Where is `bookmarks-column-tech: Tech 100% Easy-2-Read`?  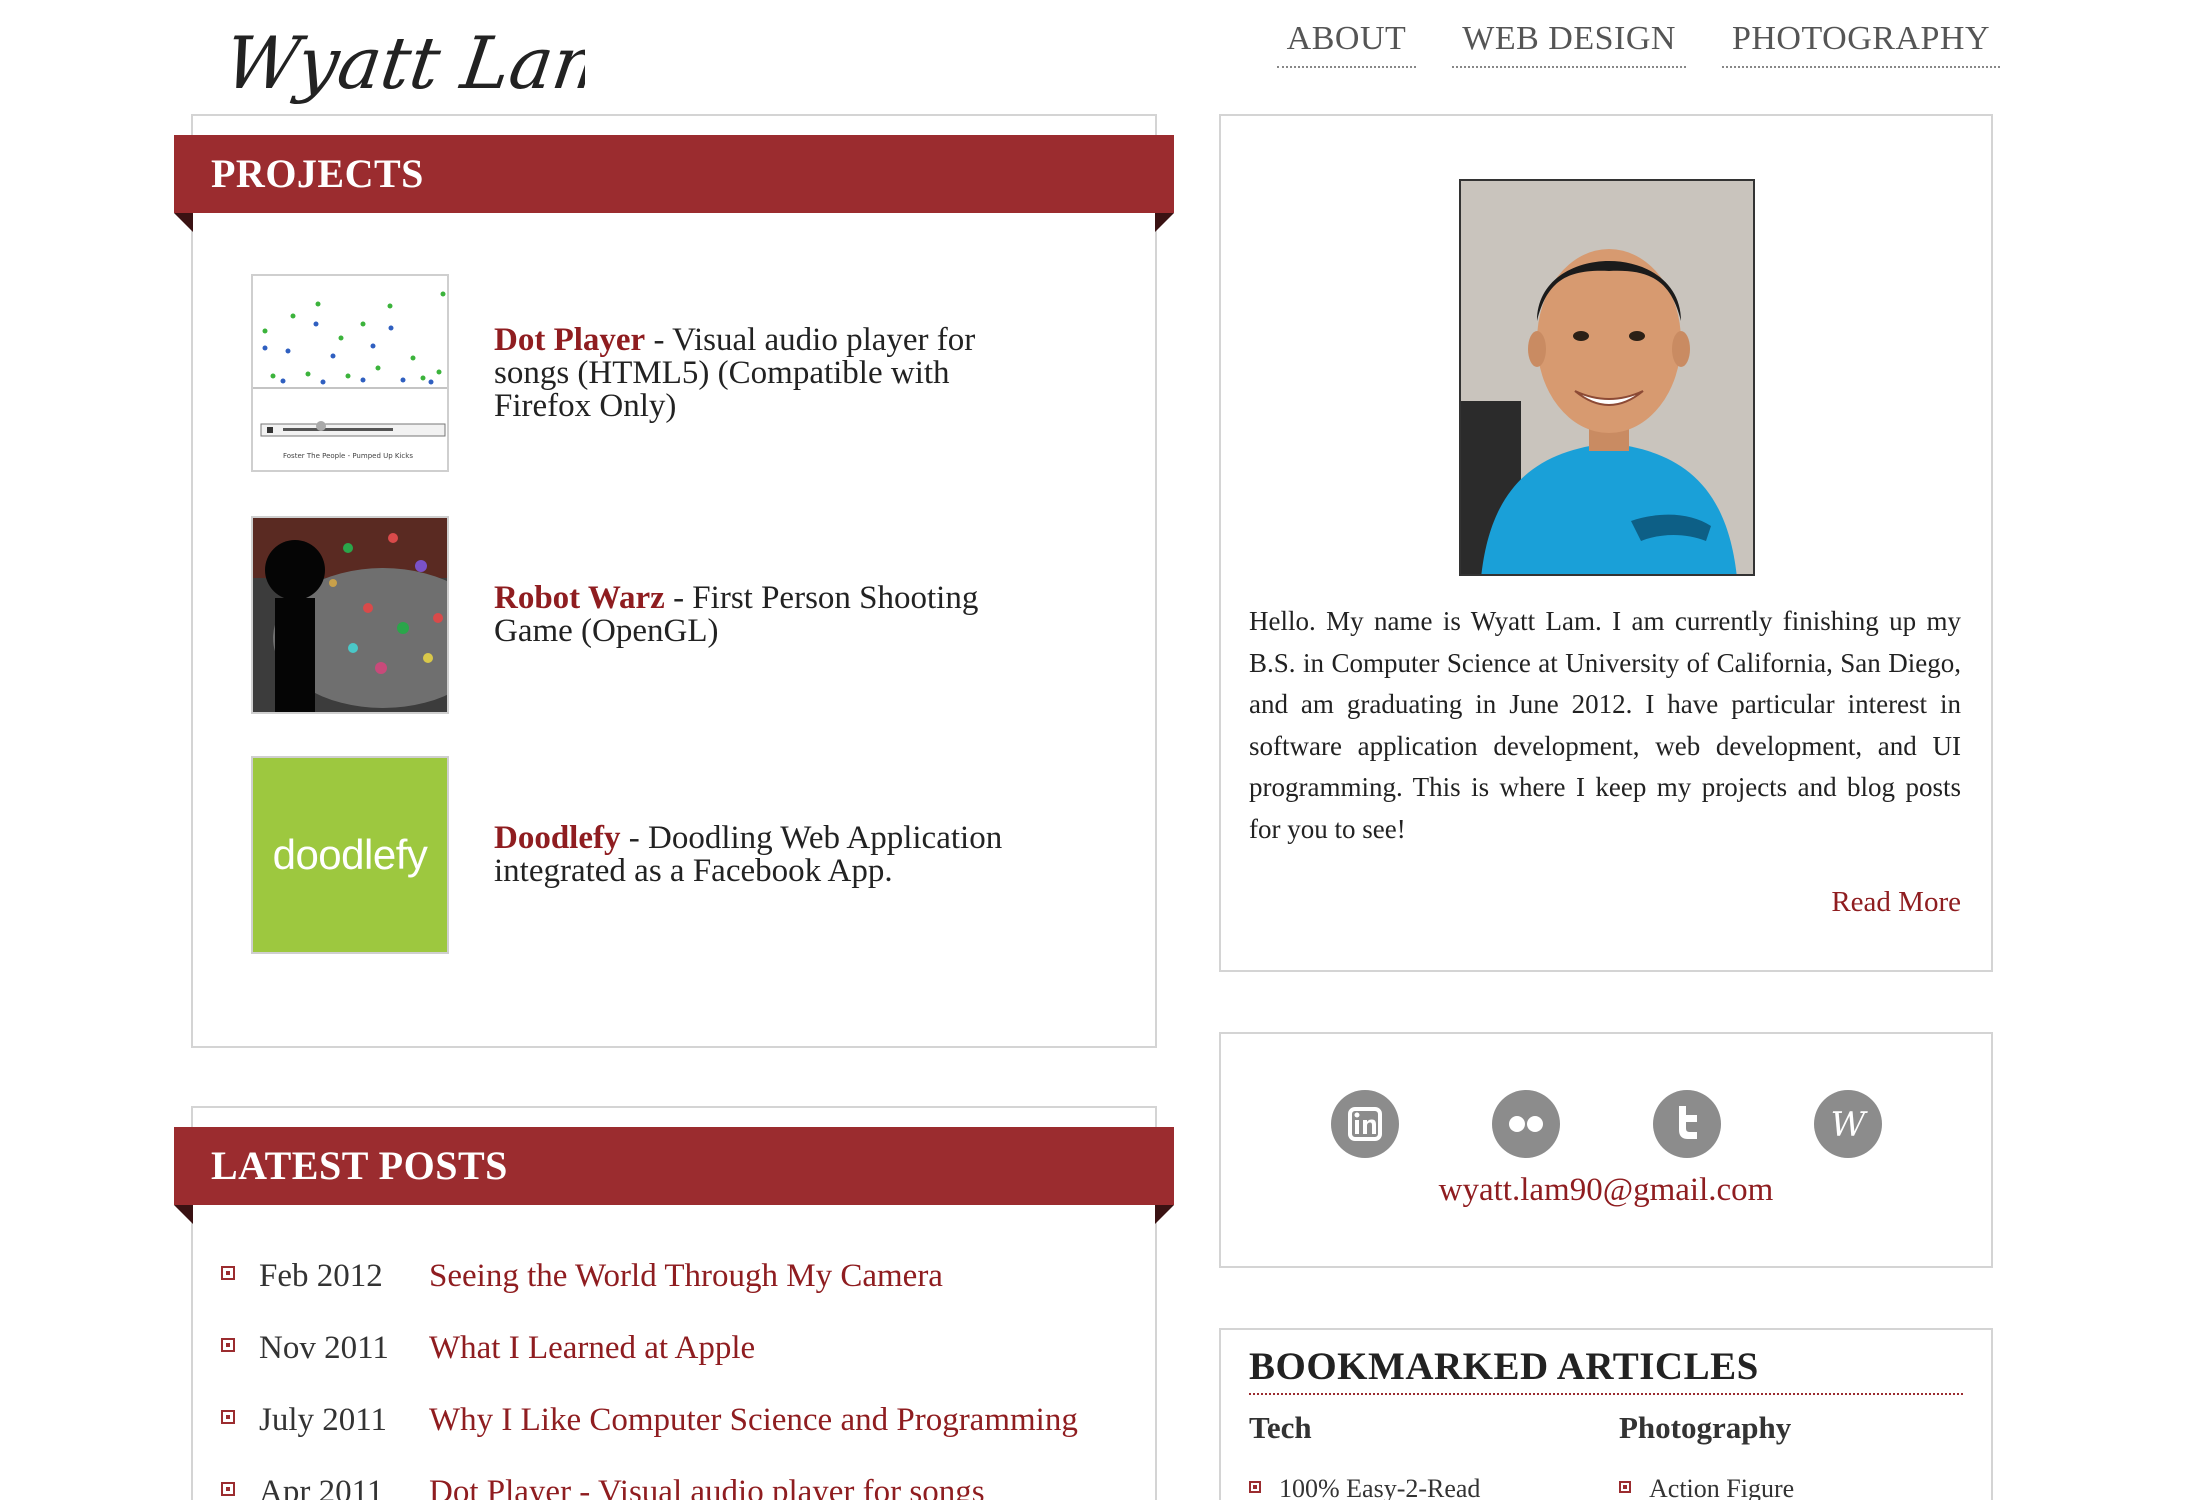 bookmarks-column-tech: Tech 100% Easy-2-Read is located at coordinates (1364, 1455).